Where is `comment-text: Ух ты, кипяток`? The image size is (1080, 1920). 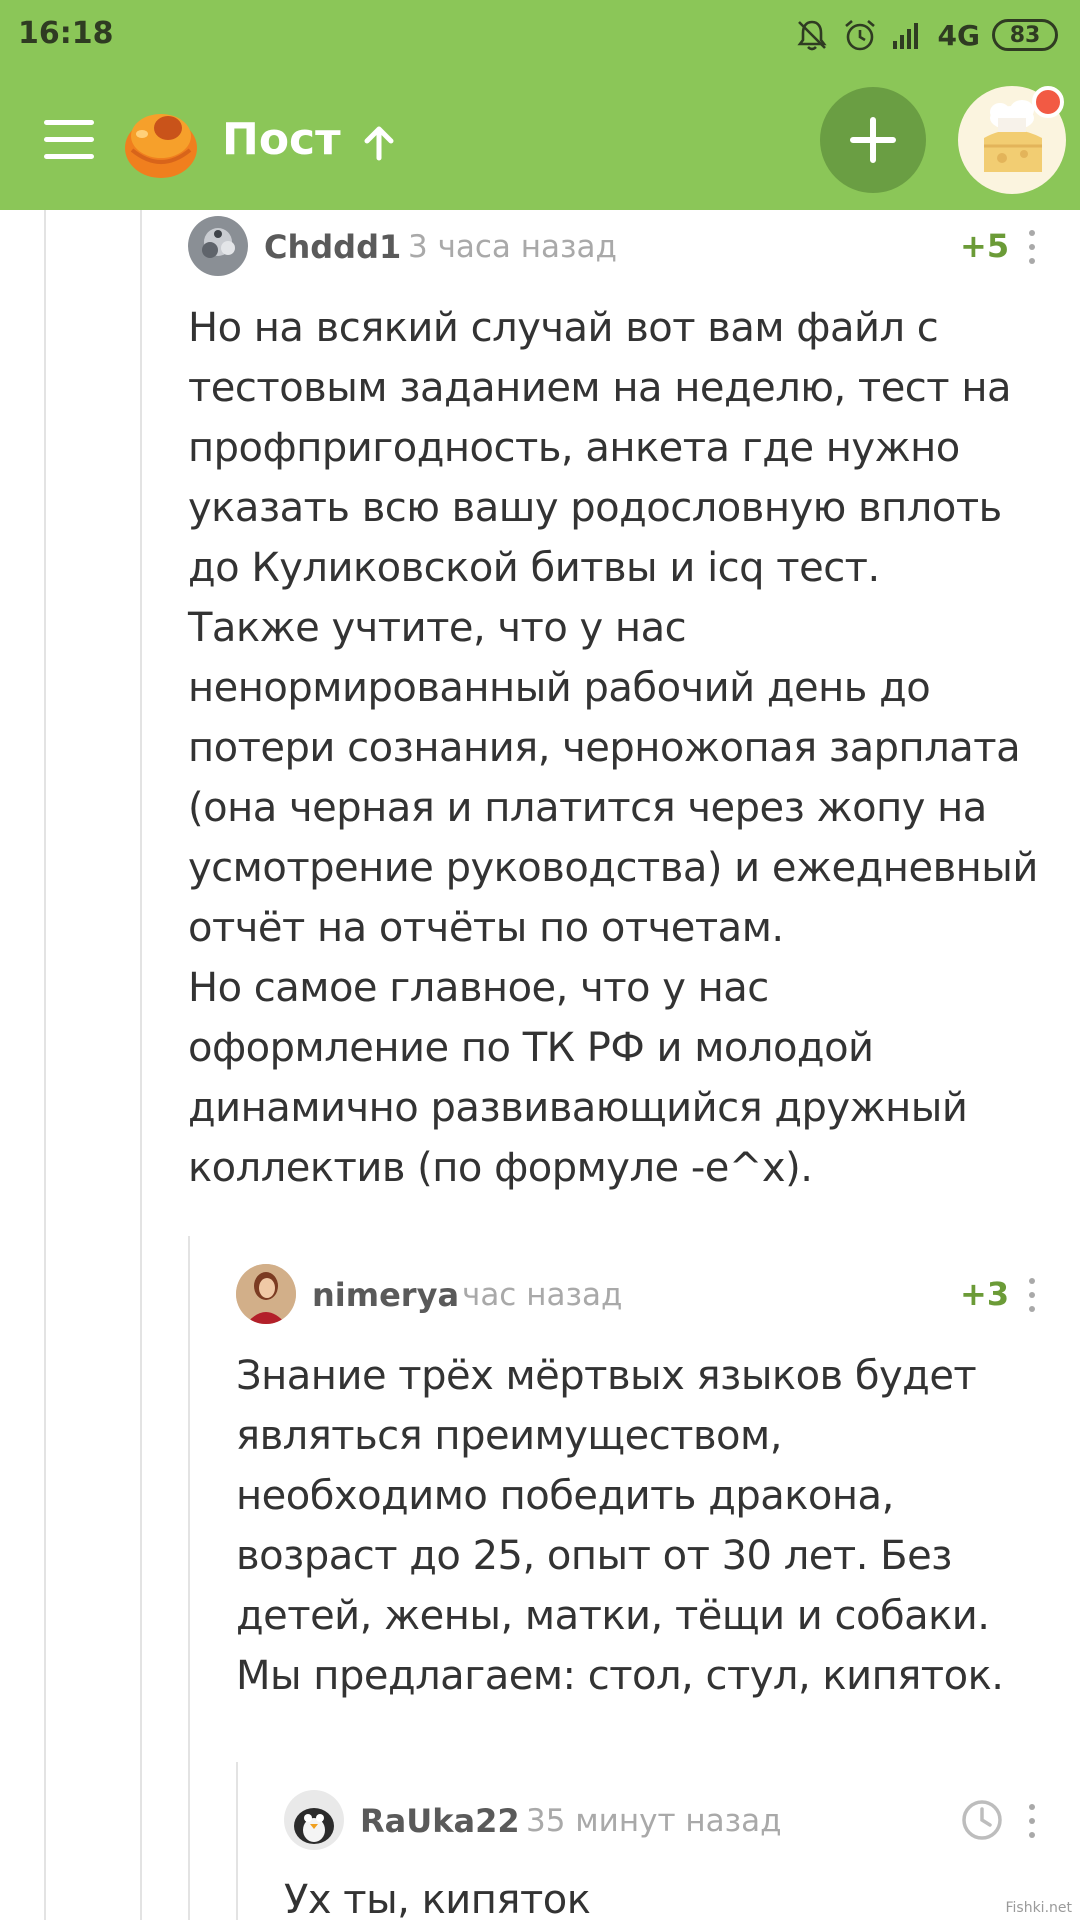
comment-text: Ух ты, кипяток is located at coordinates (437, 1898).